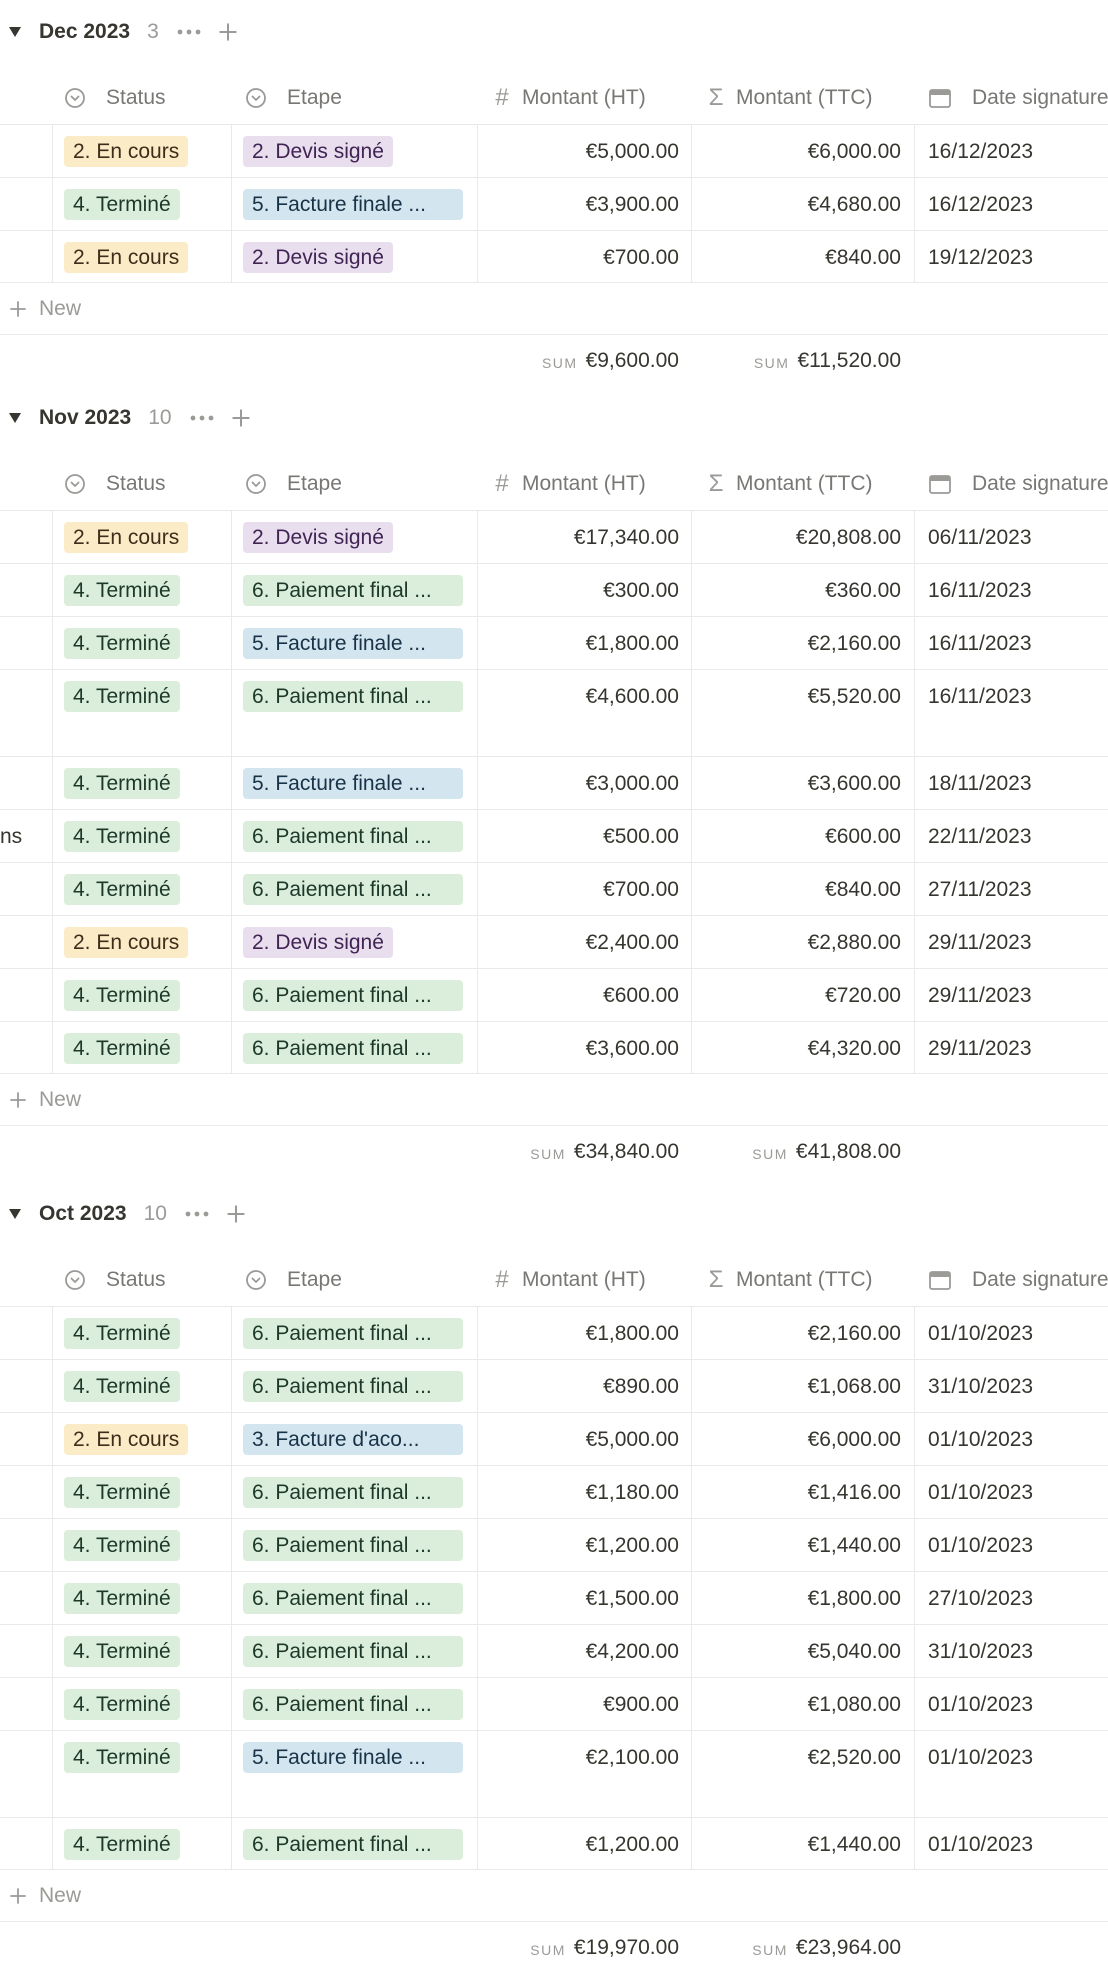  I want to click on montant-ttc-cell: €2,520.00, so click(796, 1757).